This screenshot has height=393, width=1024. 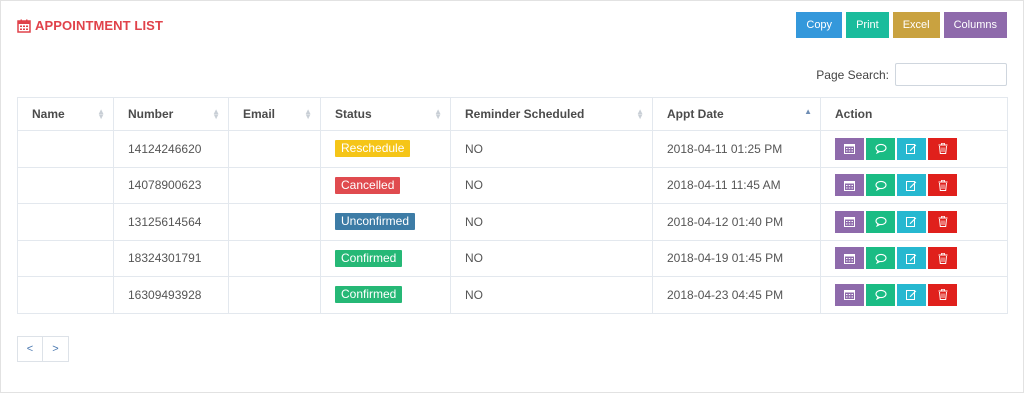 What do you see at coordinates (808, 111) in the screenshot?
I see `sort-ascending-icon: ▲` at bounding box center [808, 111].